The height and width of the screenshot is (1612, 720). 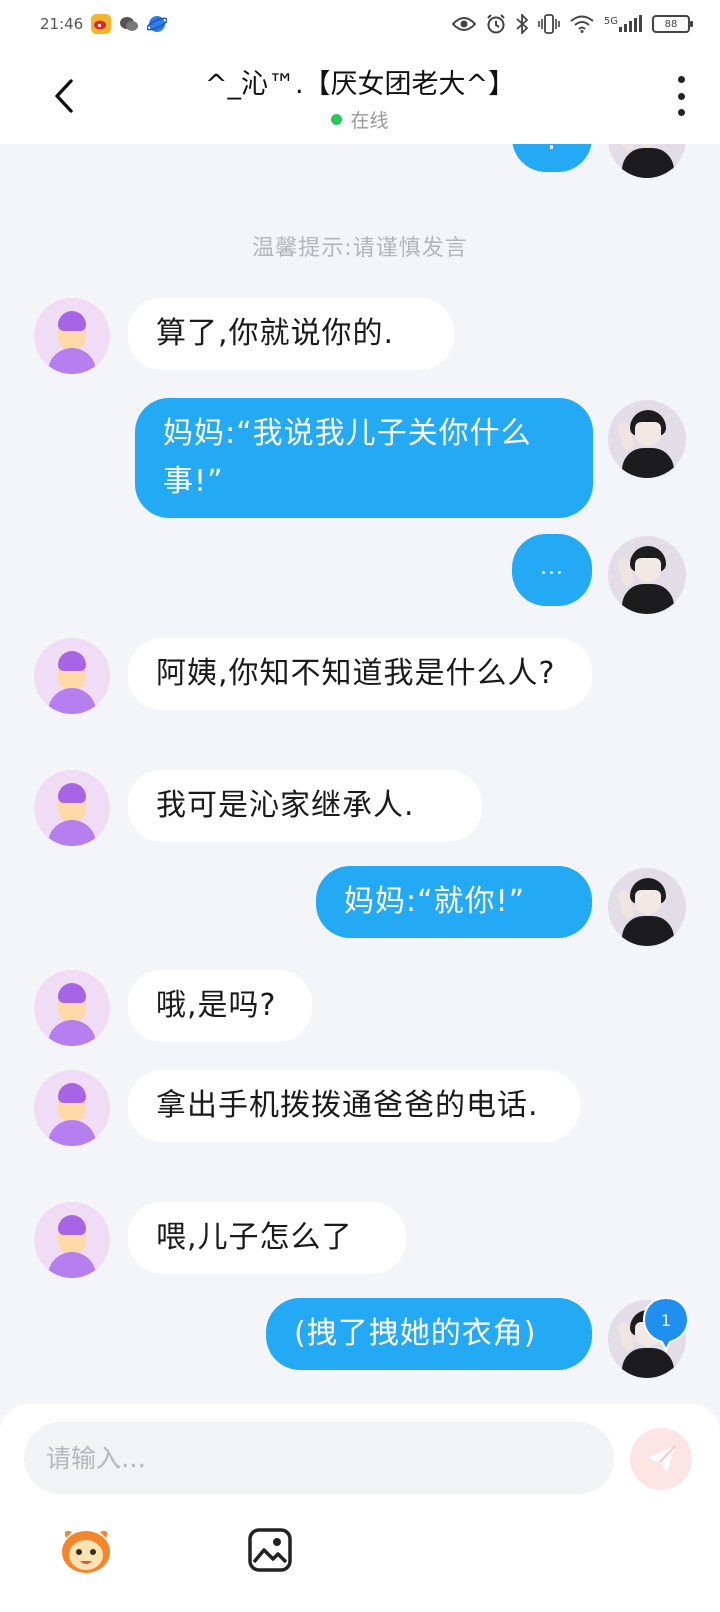 What do you see at coordinates (610, 21) in the screenshot?
I see `network-type: 5G` at bounding box center [610, 21].